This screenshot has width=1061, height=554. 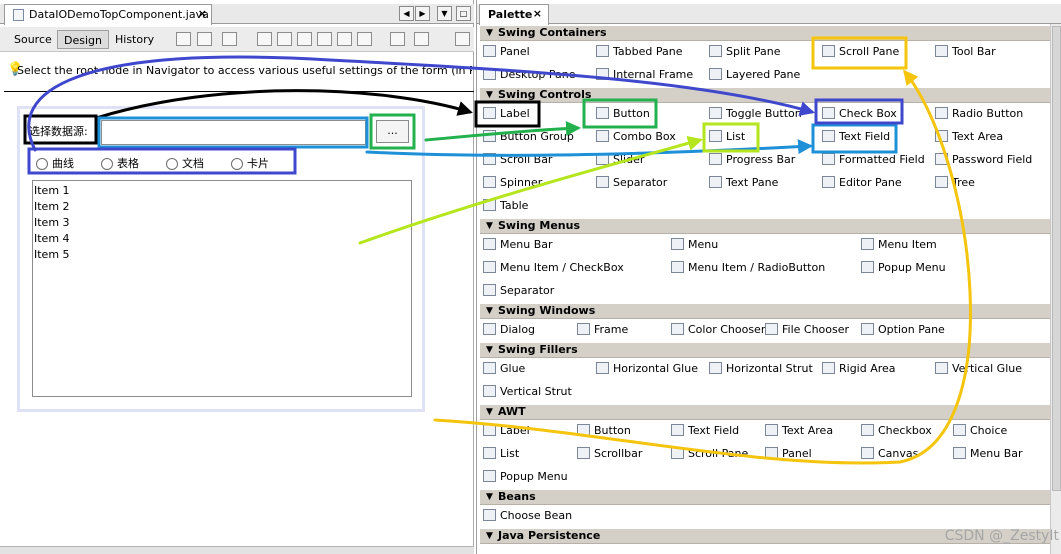 What do you see at coordinates (903, 268) in the screenshot?
I see `palette-item-popup-menu: Popup Menu` at bounding box center [903, 268].